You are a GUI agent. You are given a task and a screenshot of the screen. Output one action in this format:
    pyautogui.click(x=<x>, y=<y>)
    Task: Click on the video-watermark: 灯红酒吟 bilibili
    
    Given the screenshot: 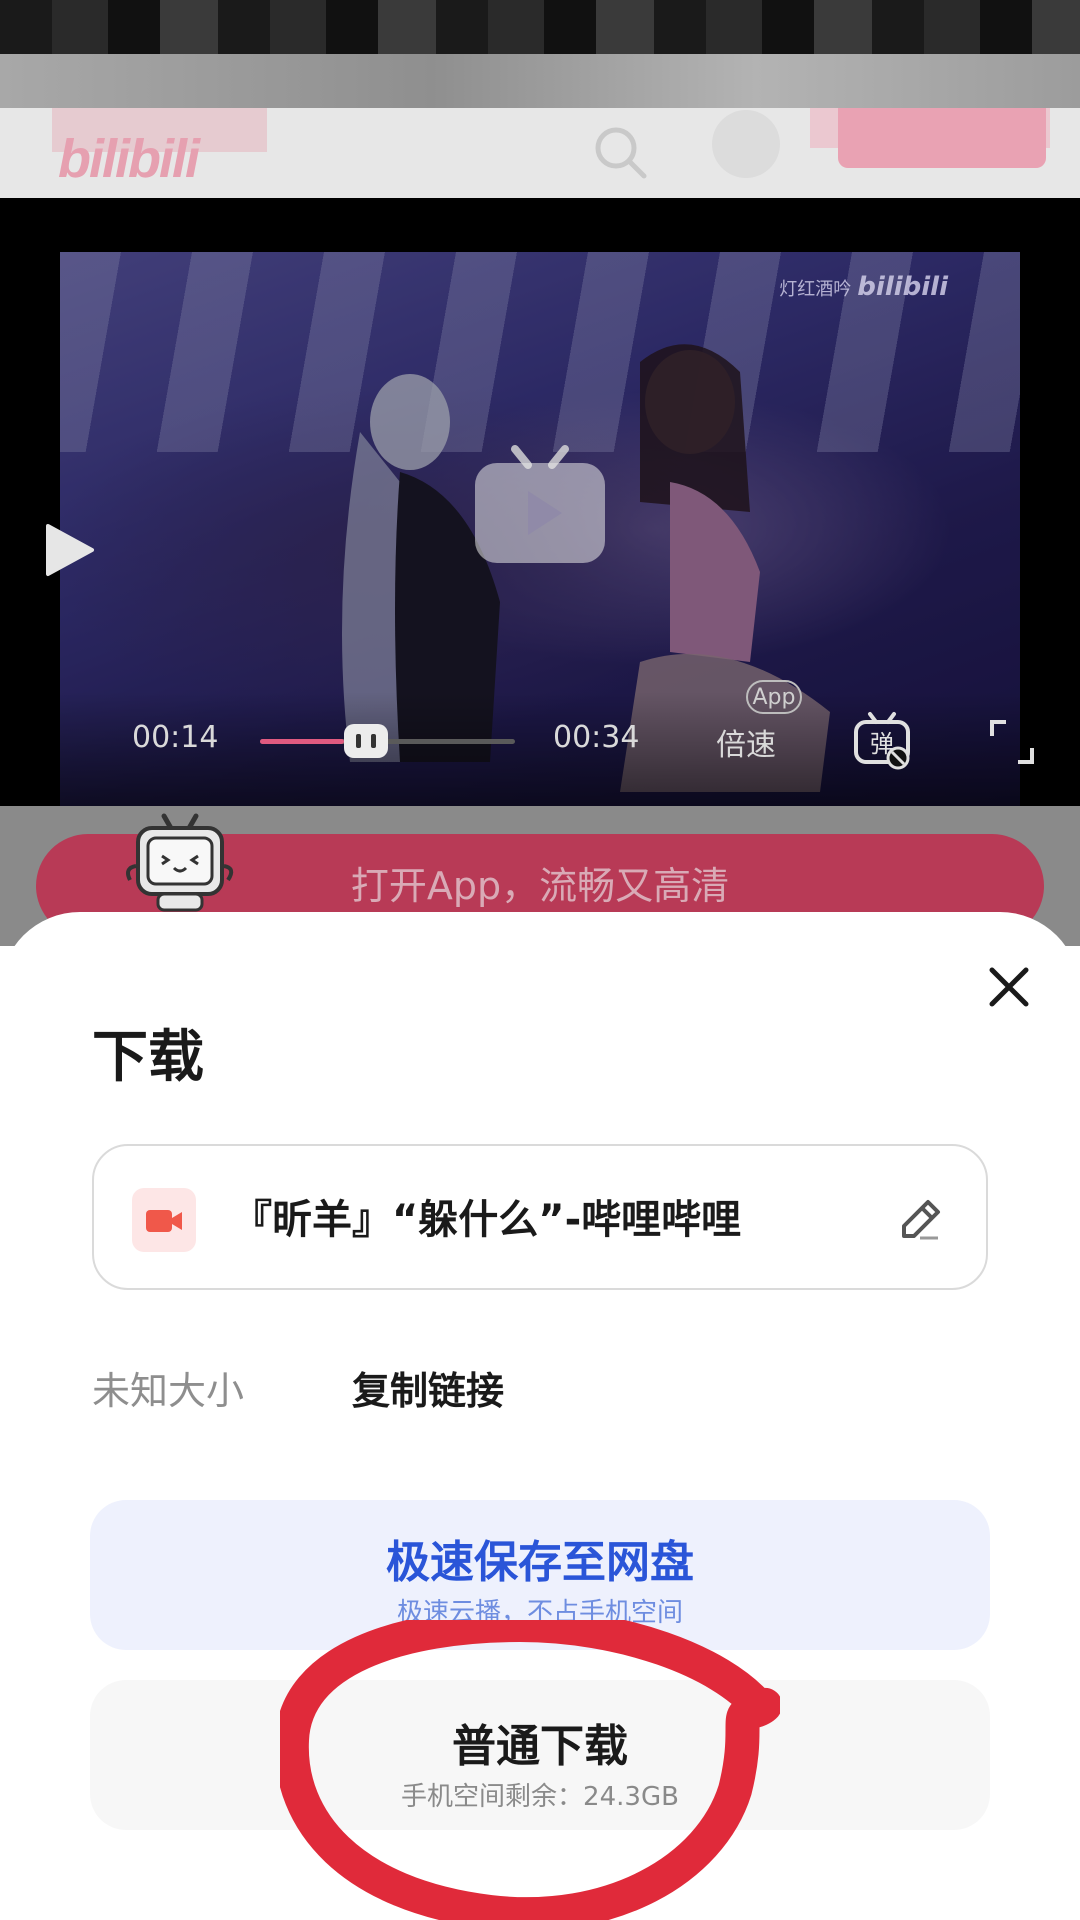 What is the action you would take?
    pyautogui.click(x=863, y=287)
    